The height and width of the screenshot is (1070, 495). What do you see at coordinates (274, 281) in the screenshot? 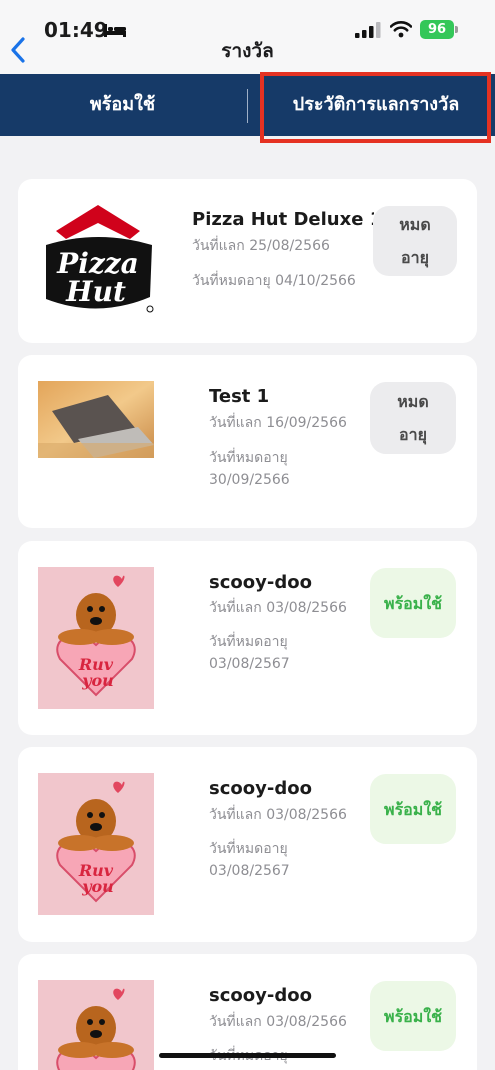
I see `expiry-date: วันที่หมดอายุ 04/10/2566` at bounding box center [274, 281].